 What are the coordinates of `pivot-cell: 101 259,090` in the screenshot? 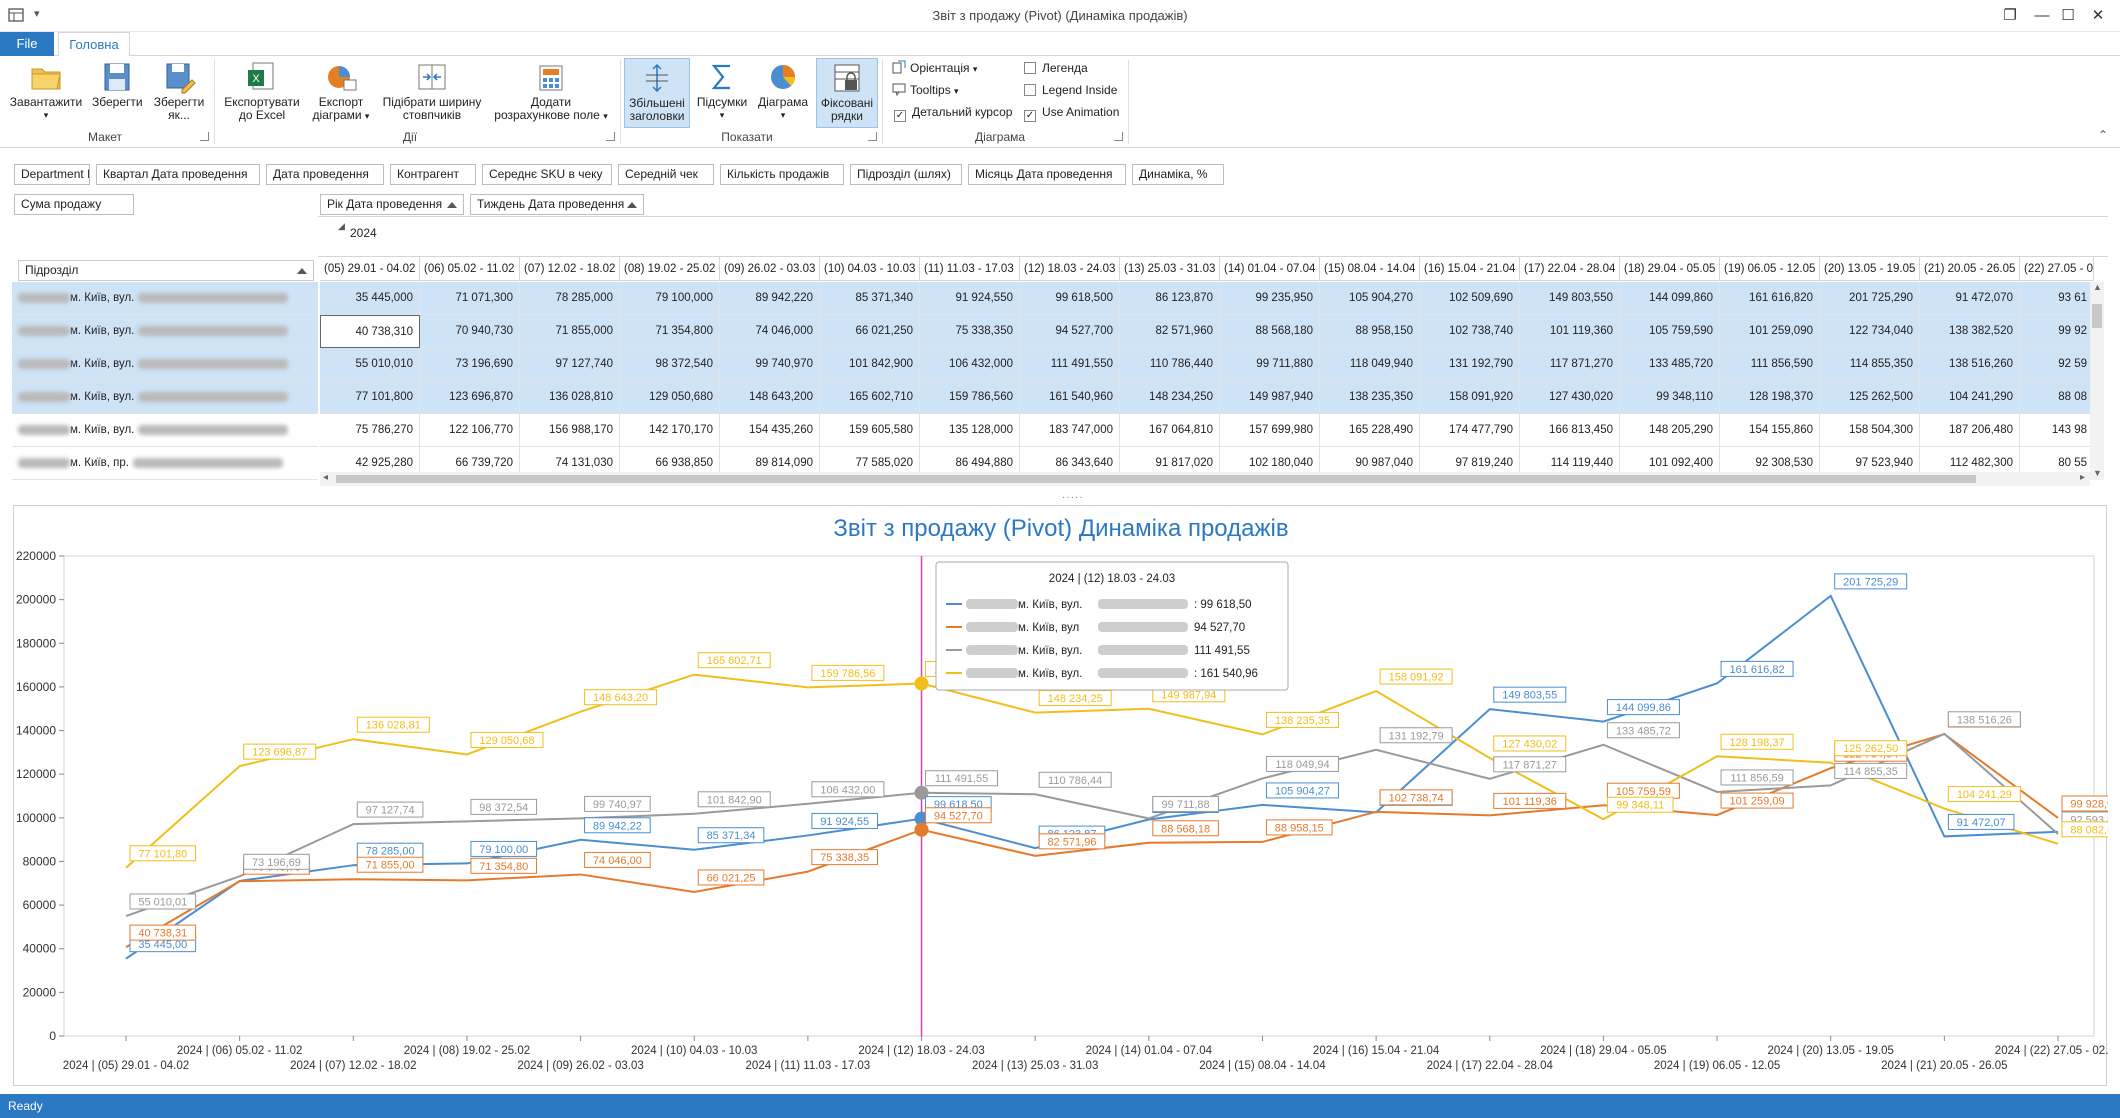 It's located at (1770, 331).